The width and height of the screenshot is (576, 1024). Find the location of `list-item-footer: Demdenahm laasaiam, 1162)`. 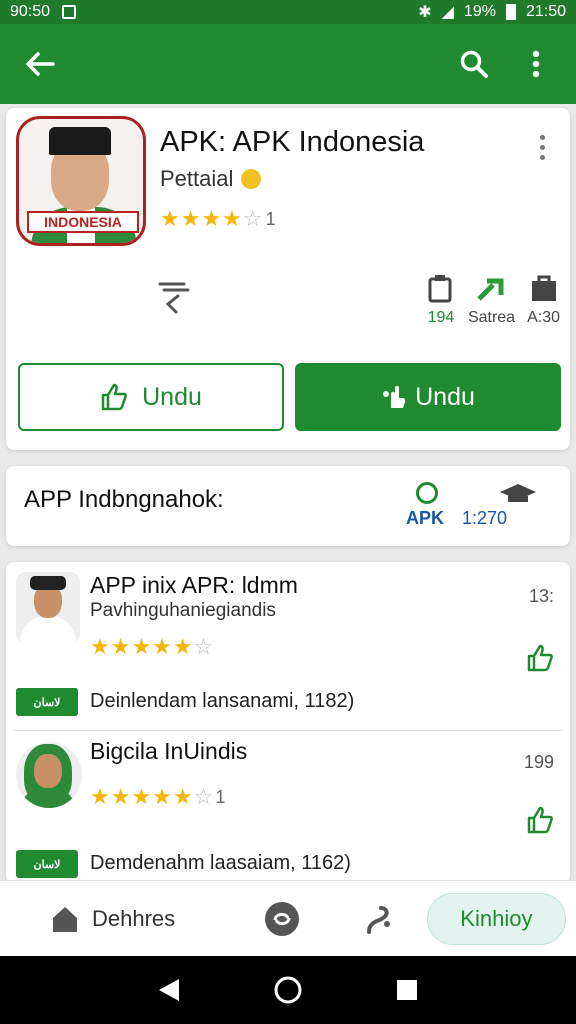

list-item-footer: Demdenahm laasaiam, 1162) is located at coordinates (220, 863).